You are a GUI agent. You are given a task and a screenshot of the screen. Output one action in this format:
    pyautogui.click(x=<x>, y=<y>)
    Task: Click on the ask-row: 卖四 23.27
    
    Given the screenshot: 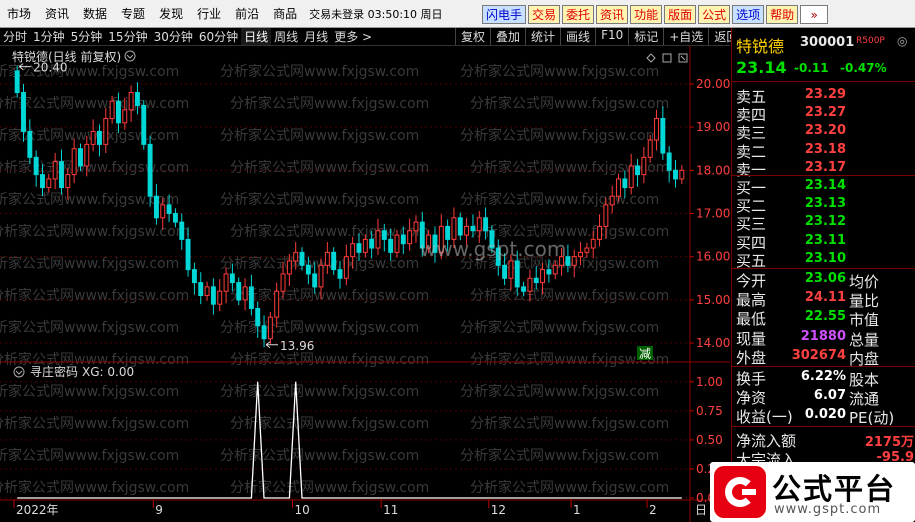 What is the action you would take?
    pyautogui.click(x=823, y=113)
    